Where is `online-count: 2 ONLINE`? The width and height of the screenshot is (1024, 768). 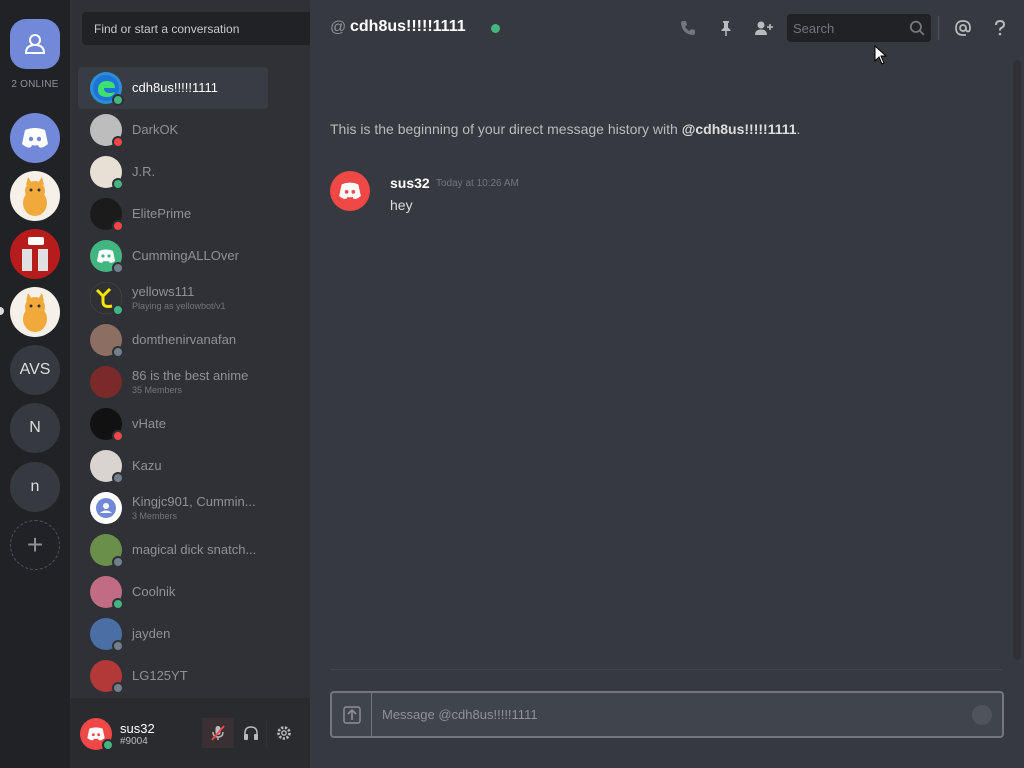 online-count: 2 ONLINE is located at coordinates (35, 84).